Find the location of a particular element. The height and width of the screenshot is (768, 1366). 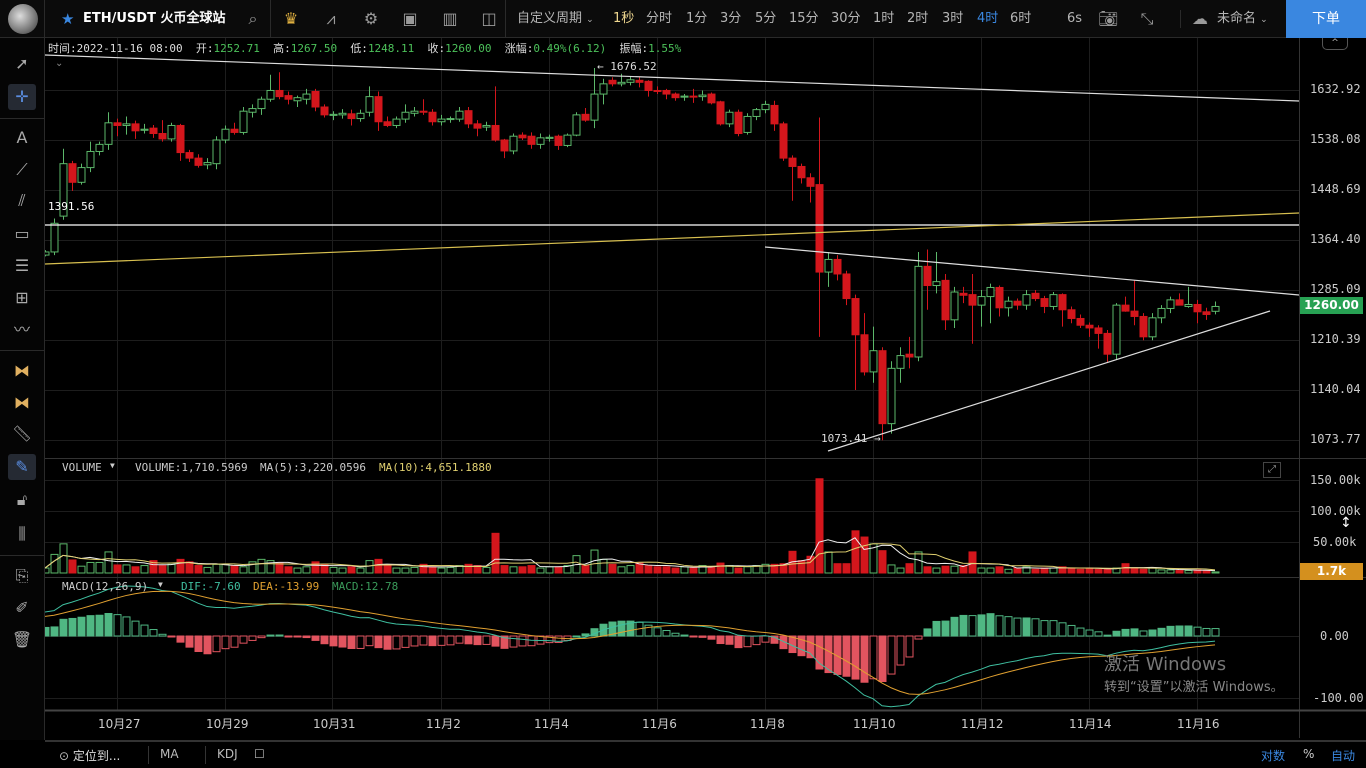

edit-list-icon: ✐ is located at coordinates (22, 608).